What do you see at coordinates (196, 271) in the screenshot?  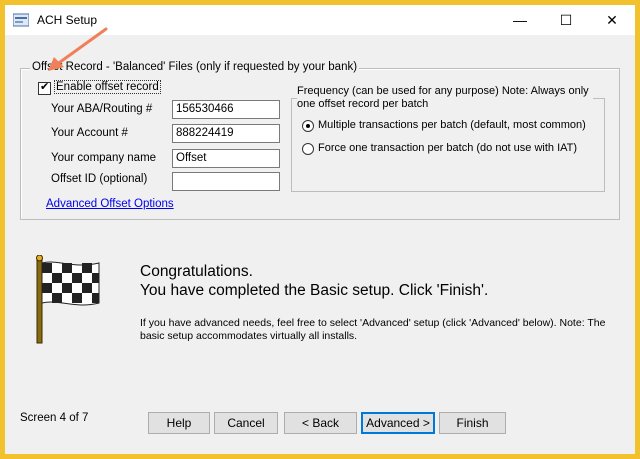 I see `congrats-line-1: Congratulations.` at bounding box center [196, 271].